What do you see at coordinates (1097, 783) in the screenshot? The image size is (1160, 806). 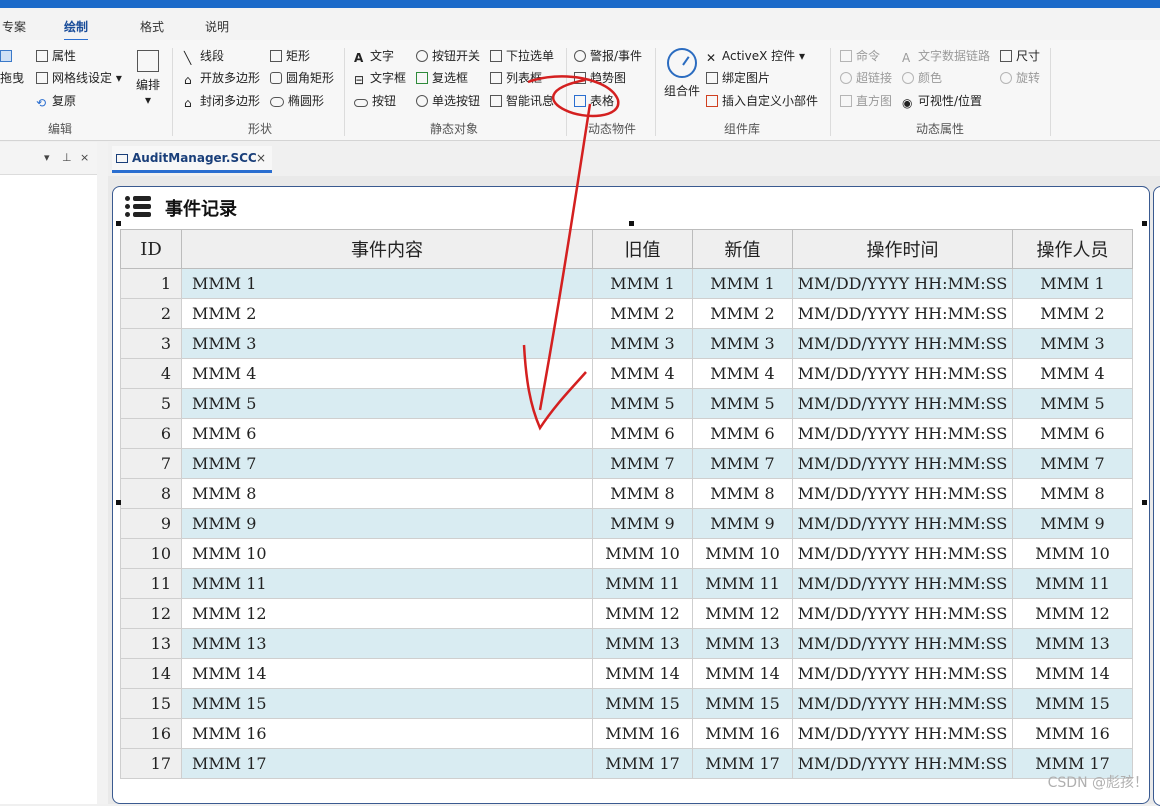 I see `watermark: CSDN @彪孩！` at bounding box center [1097, 783].